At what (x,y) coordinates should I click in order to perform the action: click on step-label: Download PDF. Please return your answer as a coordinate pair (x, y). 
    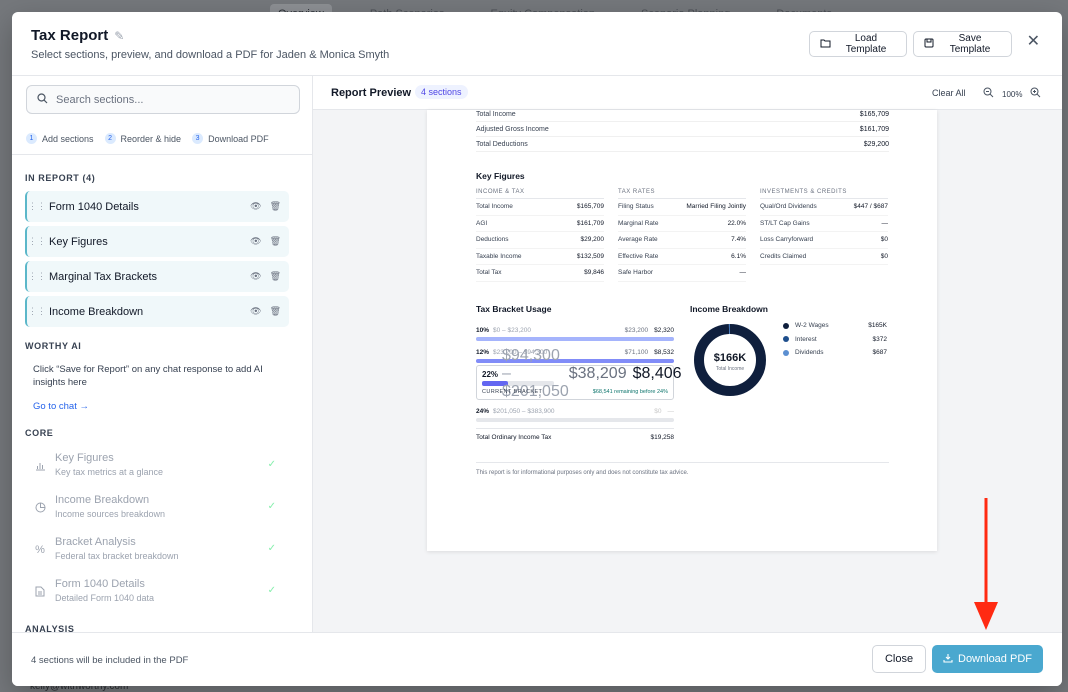
    Looking at the image, I should click on (238, 138).